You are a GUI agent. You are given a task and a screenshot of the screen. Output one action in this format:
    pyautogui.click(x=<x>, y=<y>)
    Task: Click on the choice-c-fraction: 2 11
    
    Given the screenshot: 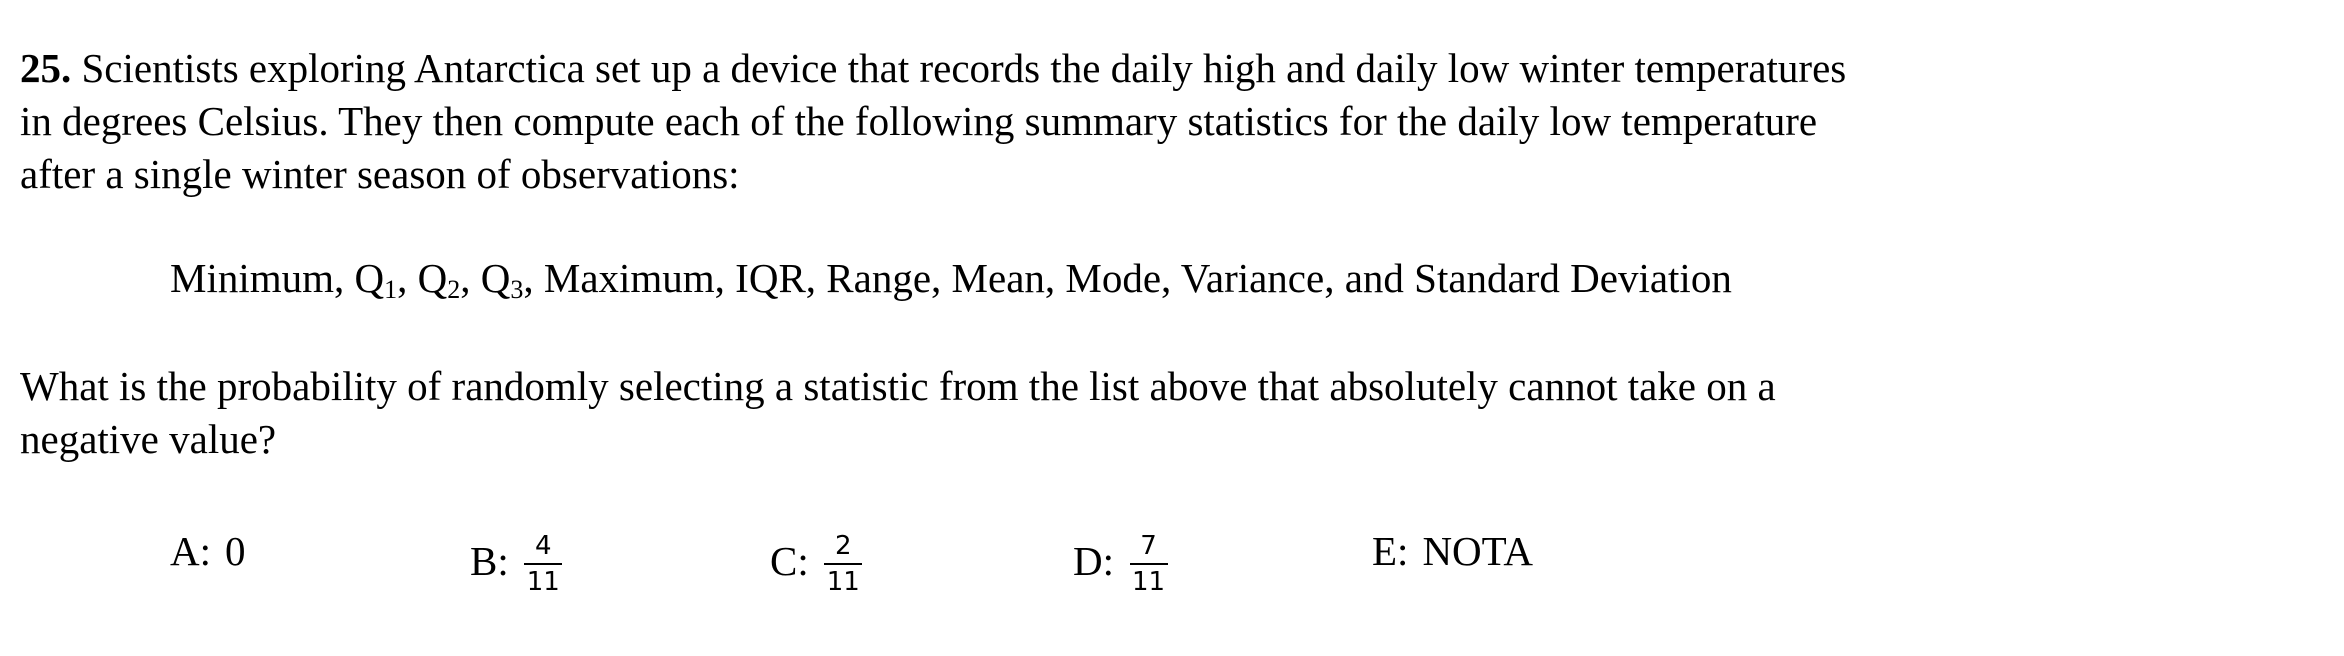 What is the action you would take?
    pyautogui.click(x=843, y=564)
    